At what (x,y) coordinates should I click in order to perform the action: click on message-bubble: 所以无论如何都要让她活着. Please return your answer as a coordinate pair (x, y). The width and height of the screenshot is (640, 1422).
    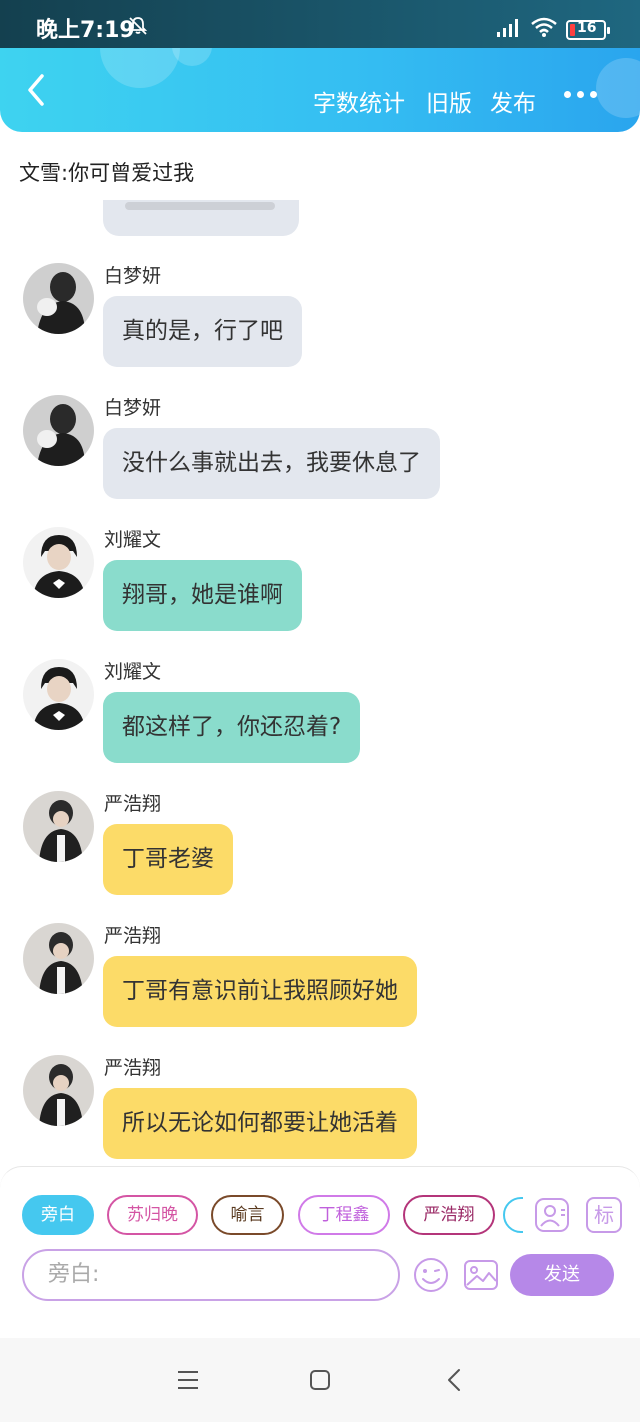
    Looking at the image, I should click on (260, 1123).